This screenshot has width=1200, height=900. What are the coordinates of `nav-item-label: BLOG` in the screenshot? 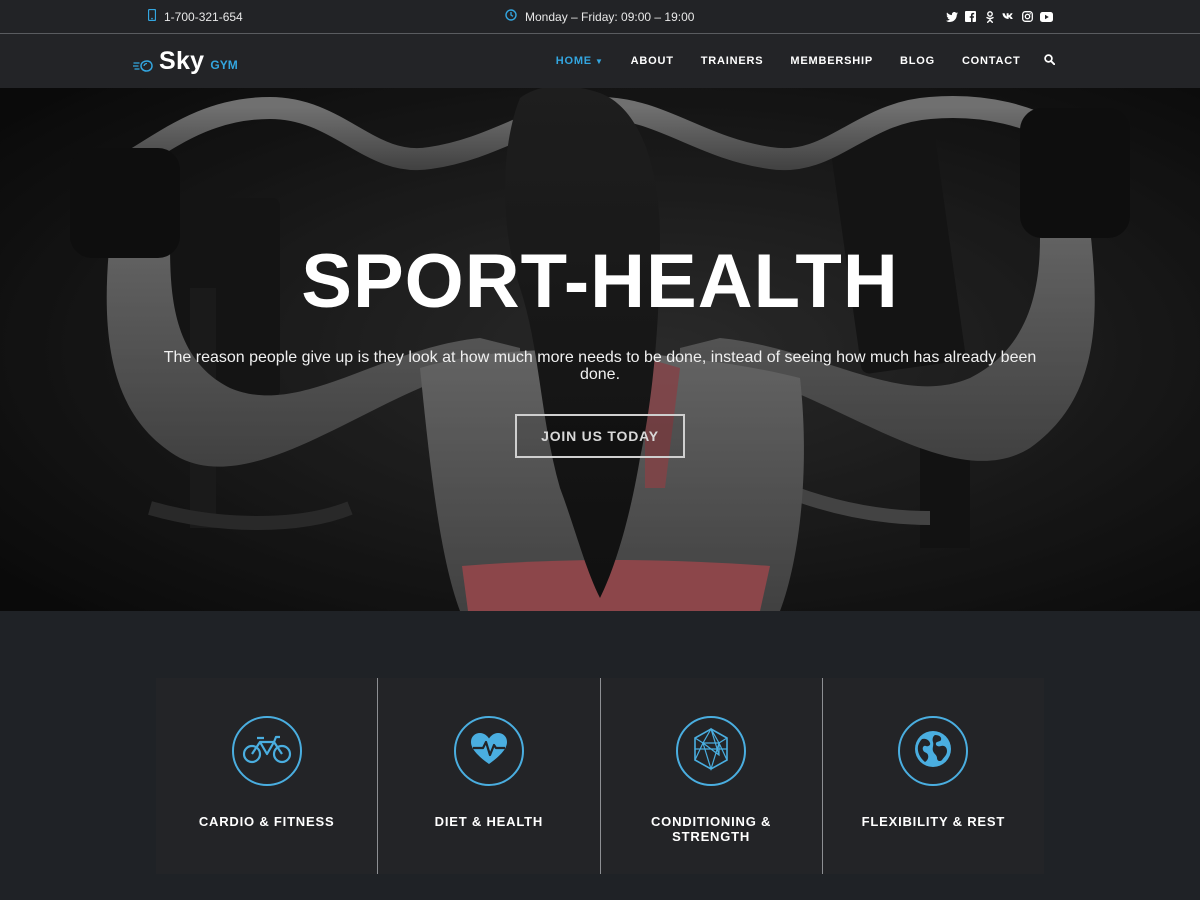 It's located at (917, 61).